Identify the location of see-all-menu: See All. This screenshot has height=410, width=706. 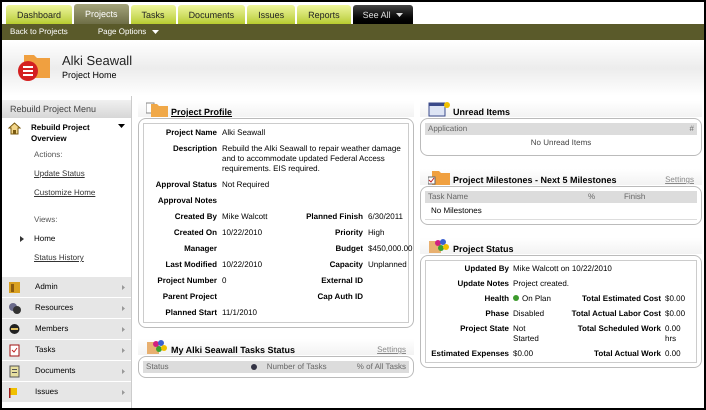
(382, 14).